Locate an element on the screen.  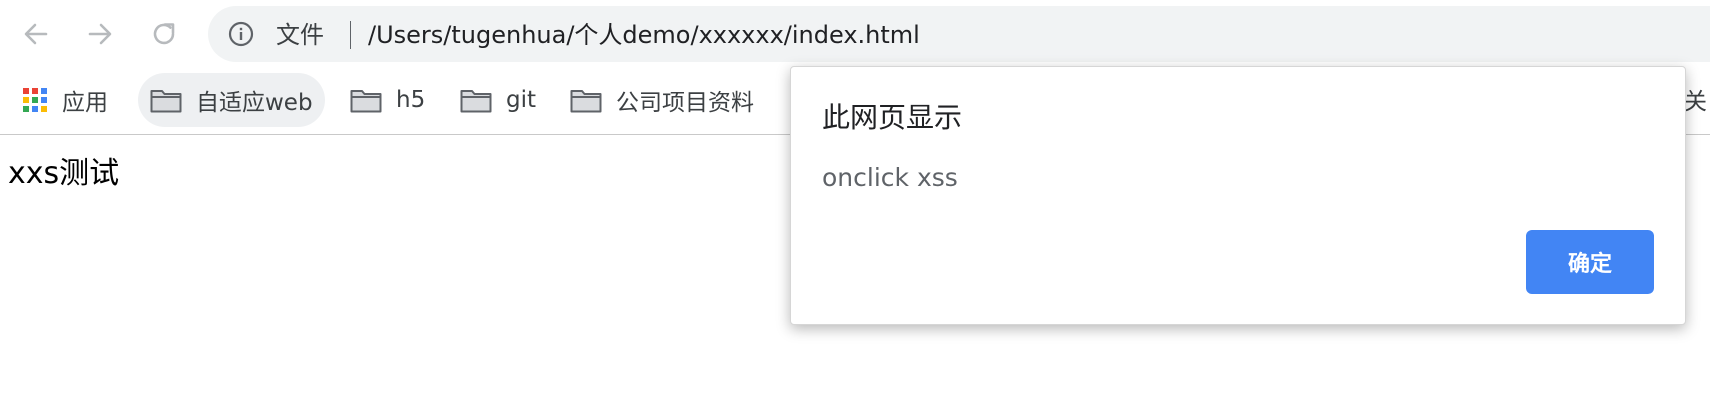
bookmark-folder: git is located at coordinates (498, 100).